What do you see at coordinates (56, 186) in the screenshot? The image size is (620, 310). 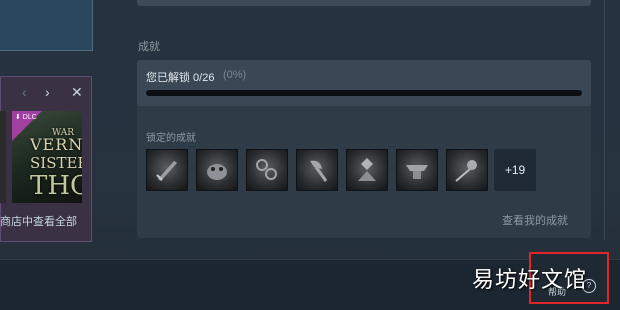 I see `dlc-art-line4: THO` at bounding box center [56, 186].